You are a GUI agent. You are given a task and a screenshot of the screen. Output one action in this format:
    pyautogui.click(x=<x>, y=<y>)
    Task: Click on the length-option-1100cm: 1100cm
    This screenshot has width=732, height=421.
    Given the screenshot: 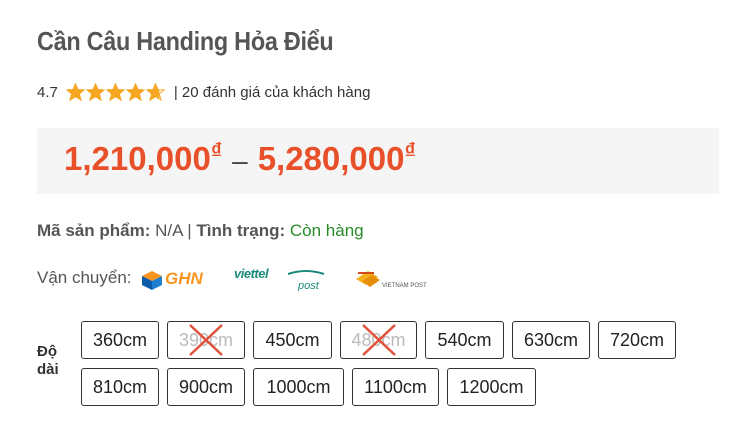 What is the action you would take?
    pyautogui.click(x=395, y=387)
    